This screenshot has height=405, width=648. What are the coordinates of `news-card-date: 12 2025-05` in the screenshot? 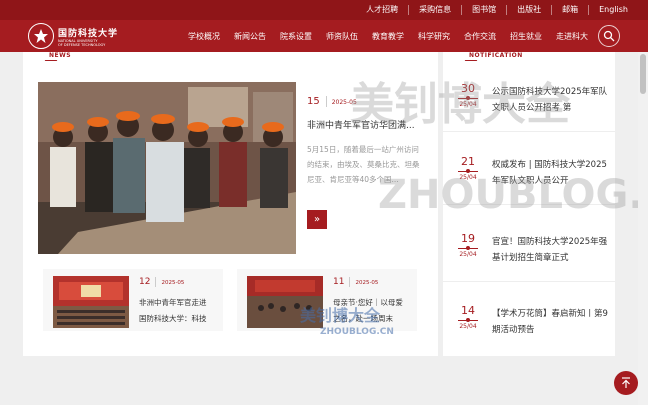 It's located at (161, 282).